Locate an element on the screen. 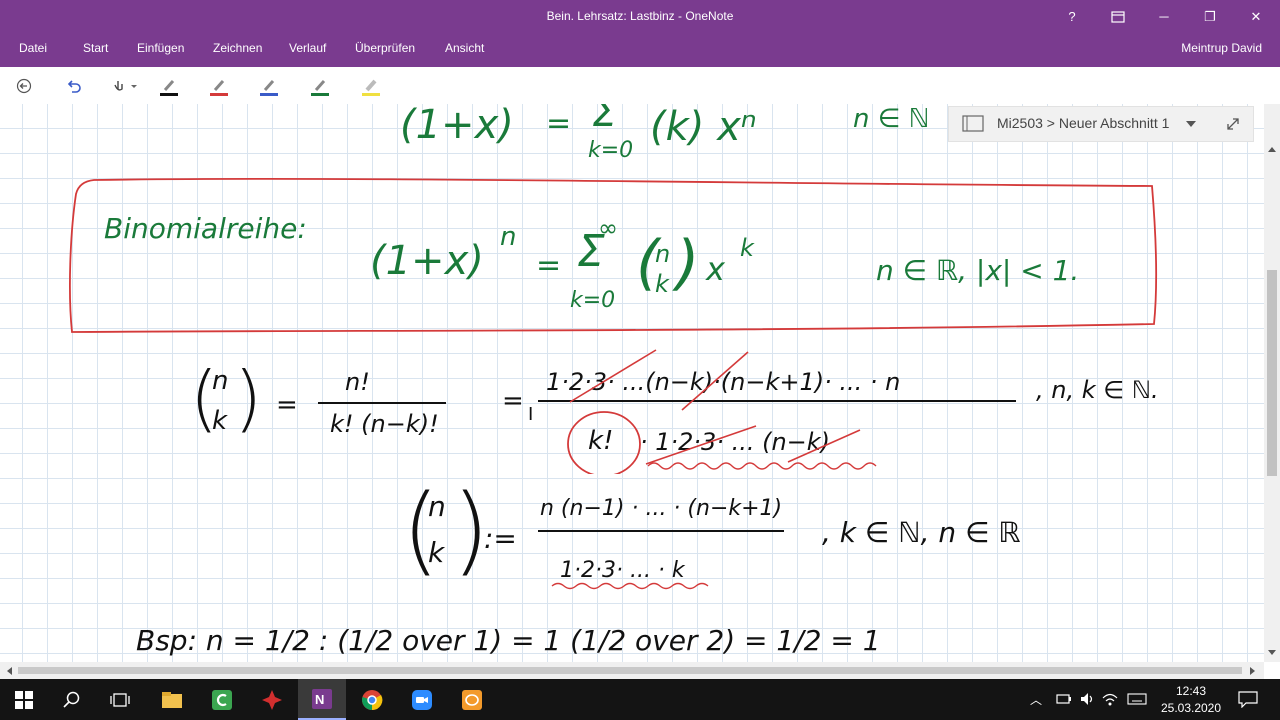 This screenshot has height=720, width=1280. box-x-exponent: k is located at coordinates (747, 248).